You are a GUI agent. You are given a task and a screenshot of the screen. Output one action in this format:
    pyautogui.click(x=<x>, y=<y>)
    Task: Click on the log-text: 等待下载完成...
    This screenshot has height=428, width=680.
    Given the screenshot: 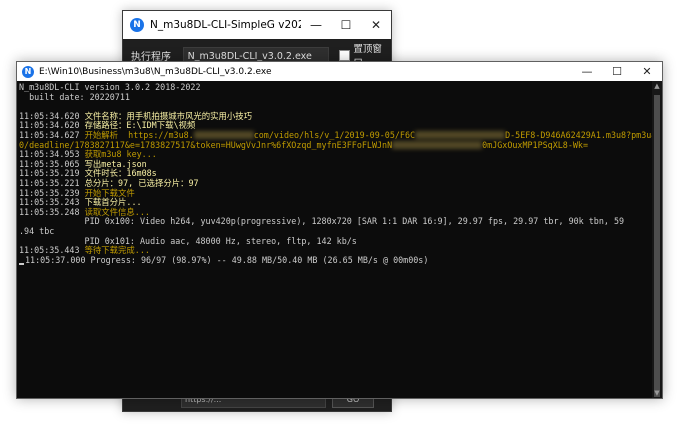 What is the action you would take?
    pyautogui.click(x=117, y=250)
    